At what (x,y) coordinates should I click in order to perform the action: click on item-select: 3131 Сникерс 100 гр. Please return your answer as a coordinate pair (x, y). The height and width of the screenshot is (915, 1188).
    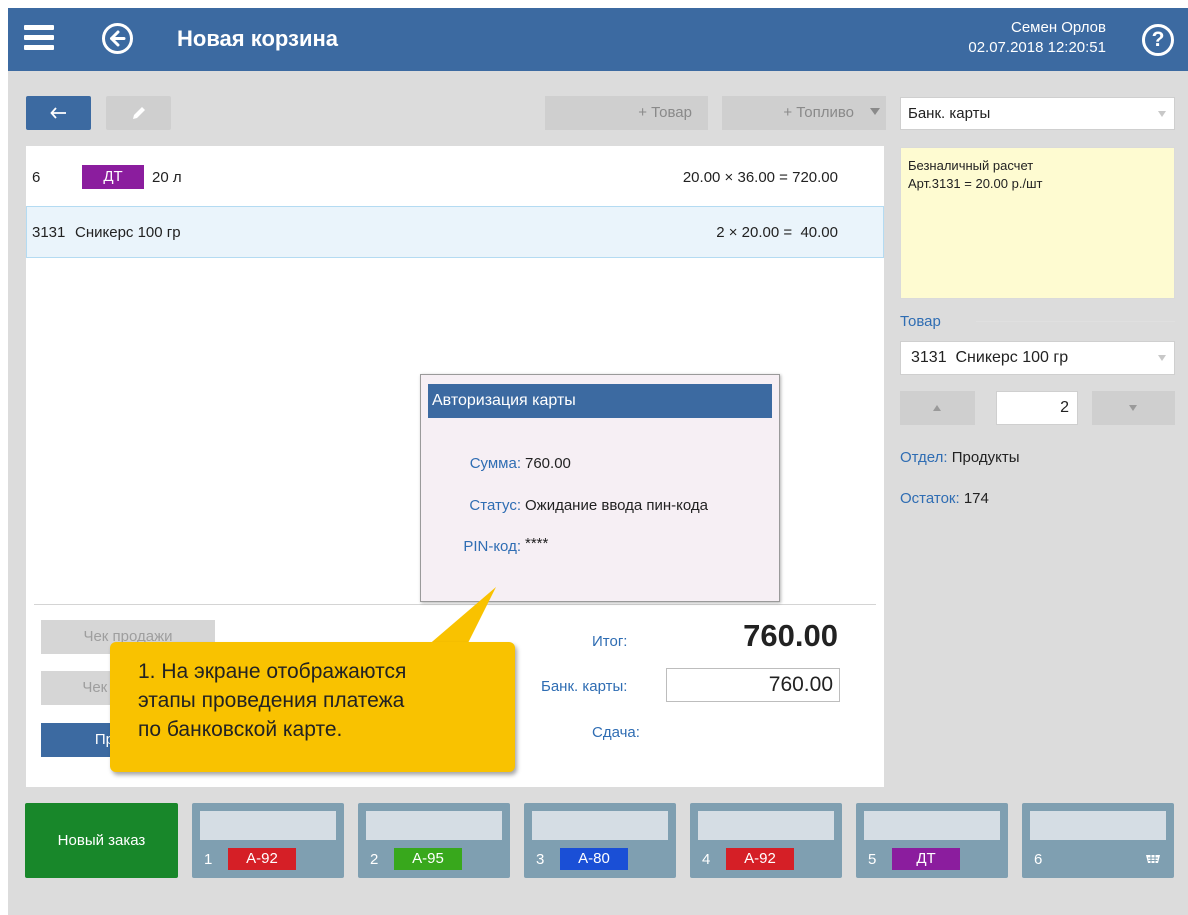
    Looking at the image, I should click on (1037, 358).